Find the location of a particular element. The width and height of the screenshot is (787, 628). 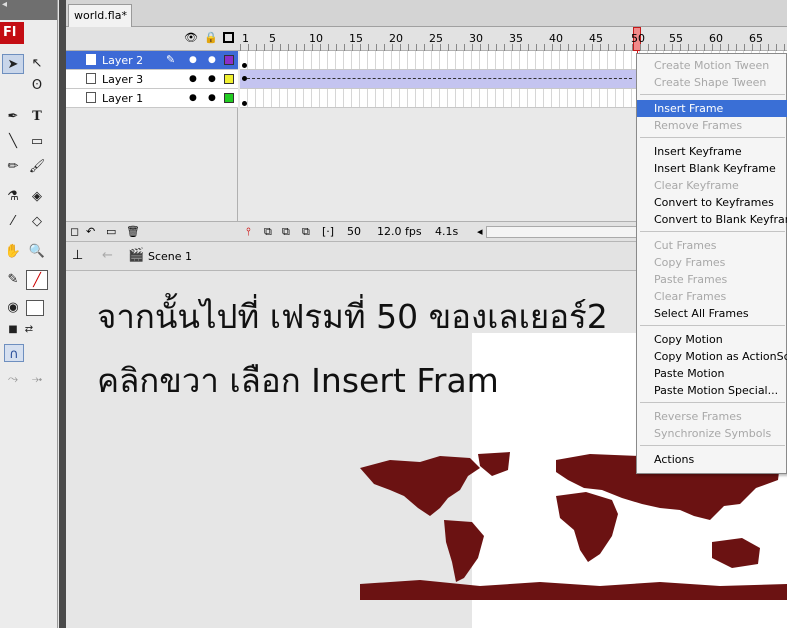

outline-icon is located at coordinates (228, 37).